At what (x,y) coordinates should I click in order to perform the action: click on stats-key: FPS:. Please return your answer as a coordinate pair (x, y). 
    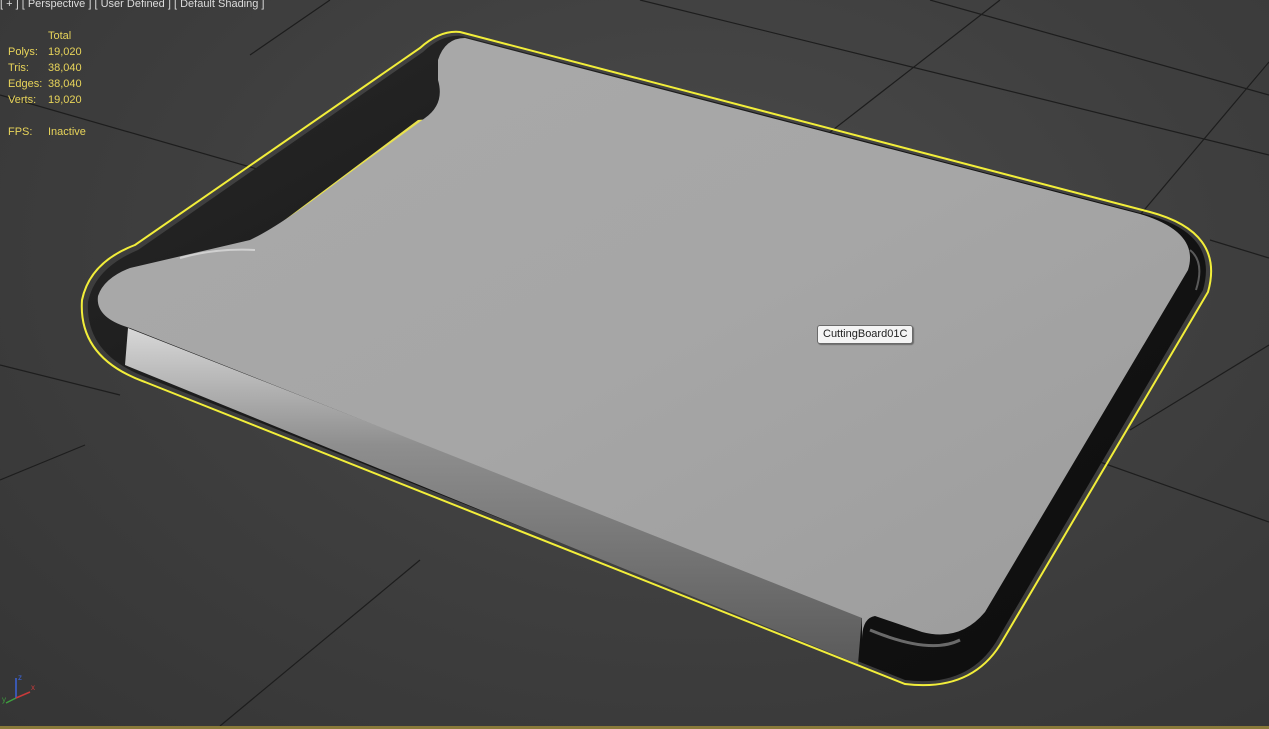
    Looking at the image, I should click on (20, 132).